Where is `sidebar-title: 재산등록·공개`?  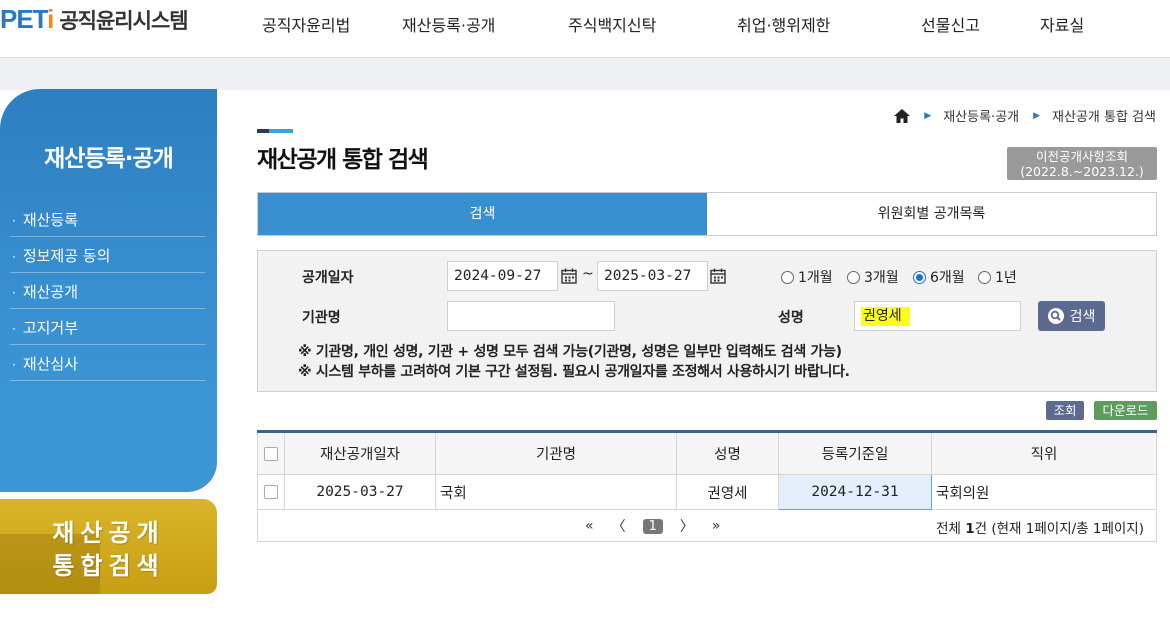 sidebar-title: 재산등록·공개 is located at coordinates (109, 159).